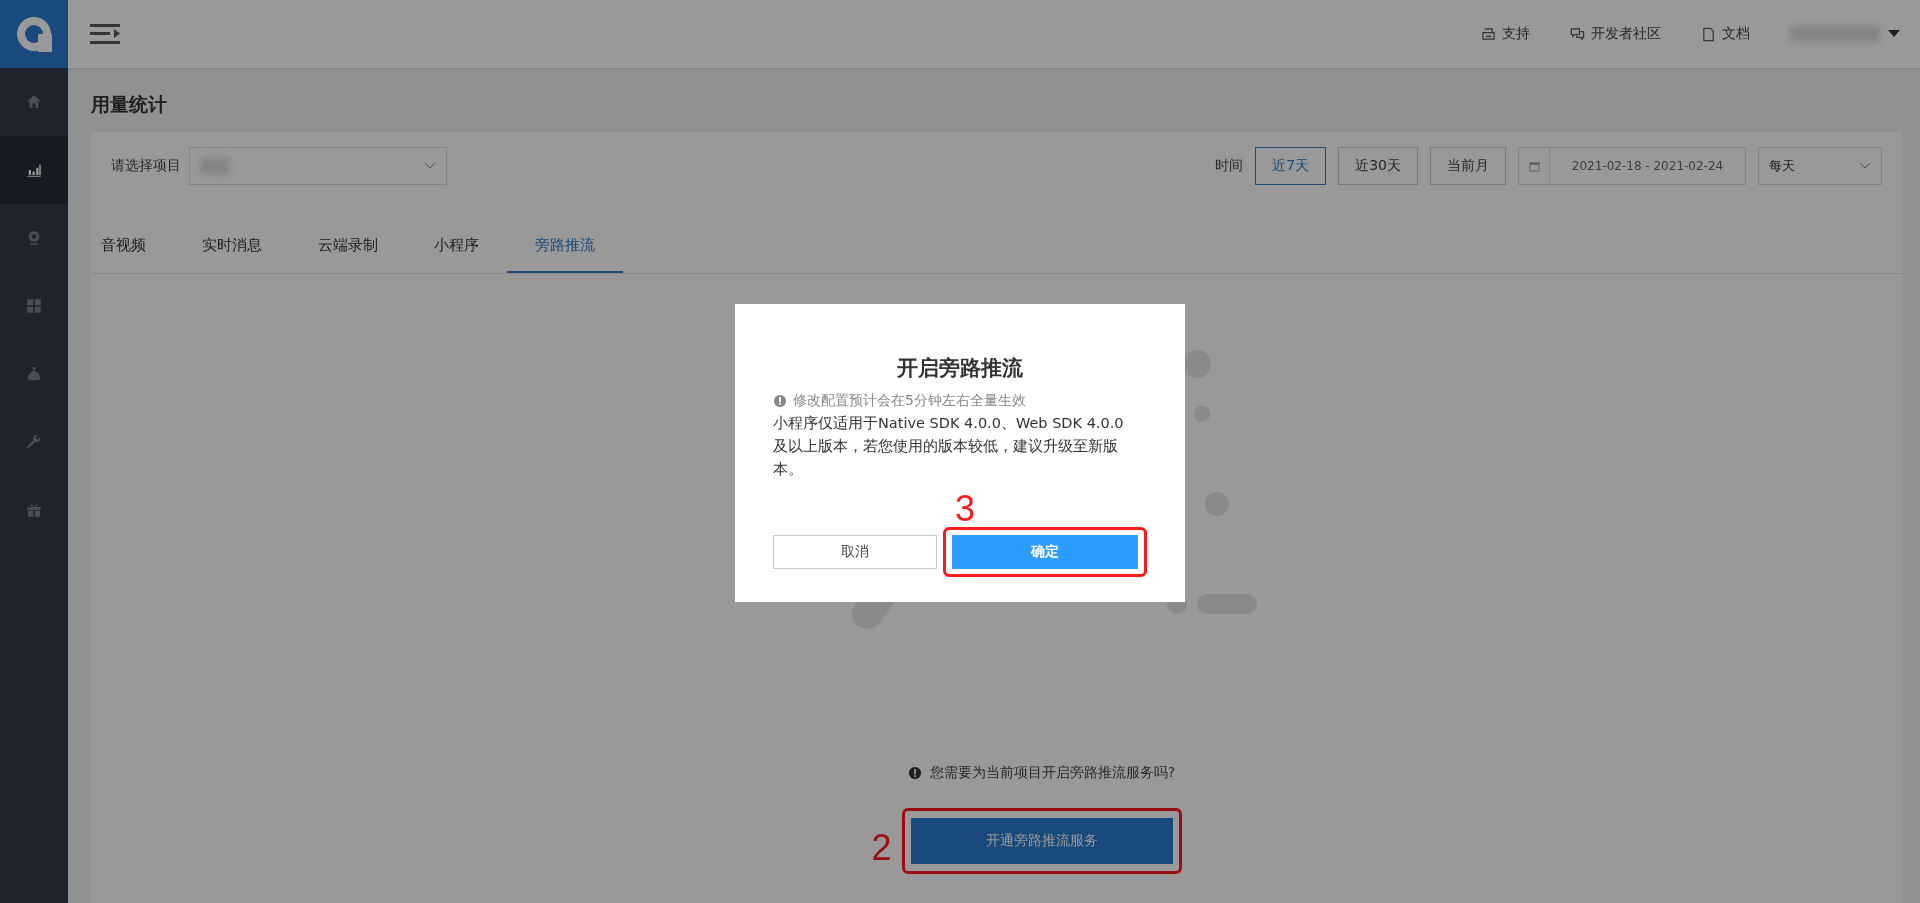  I want to click on warning-text: 修改配置预计会在5分钟左右全量生效, so click(909, 401).